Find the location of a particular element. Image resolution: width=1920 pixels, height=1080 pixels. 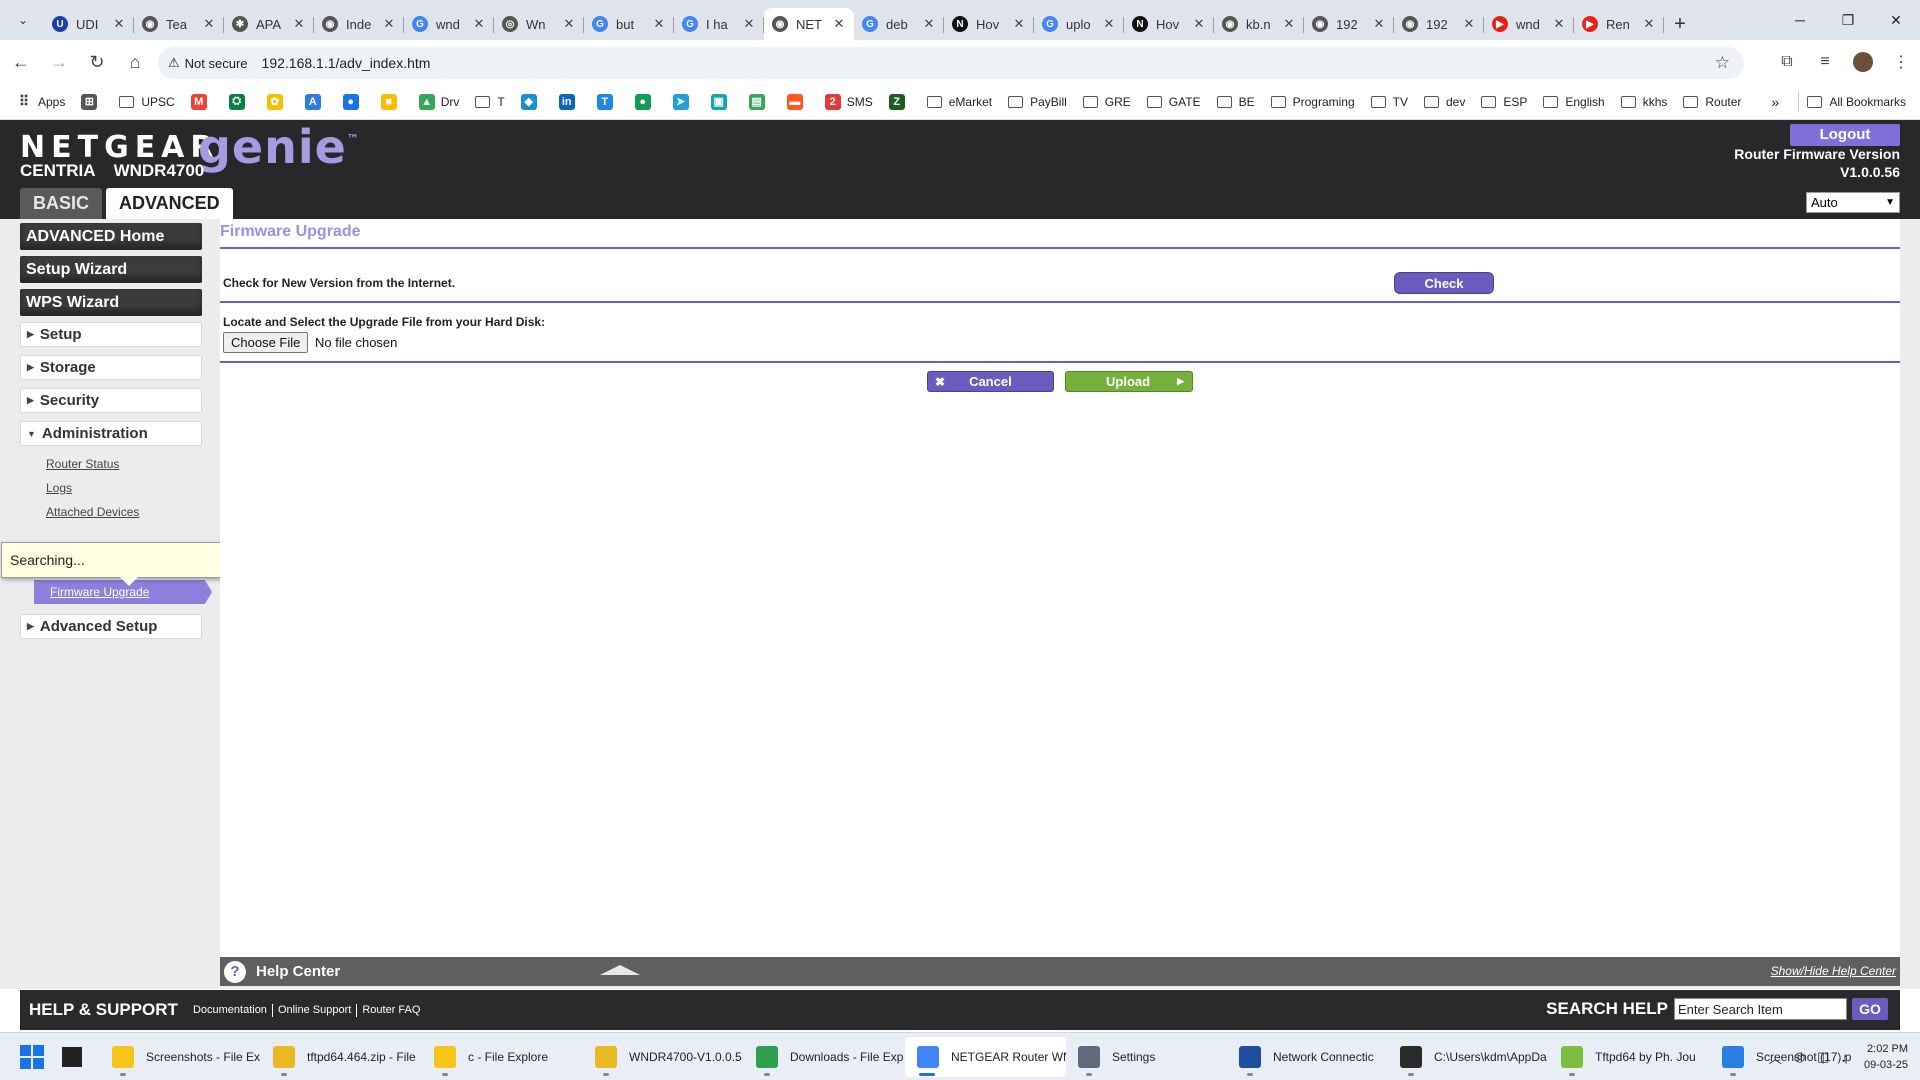

submenu-logs: Logs is located at coordinates (124, 490).